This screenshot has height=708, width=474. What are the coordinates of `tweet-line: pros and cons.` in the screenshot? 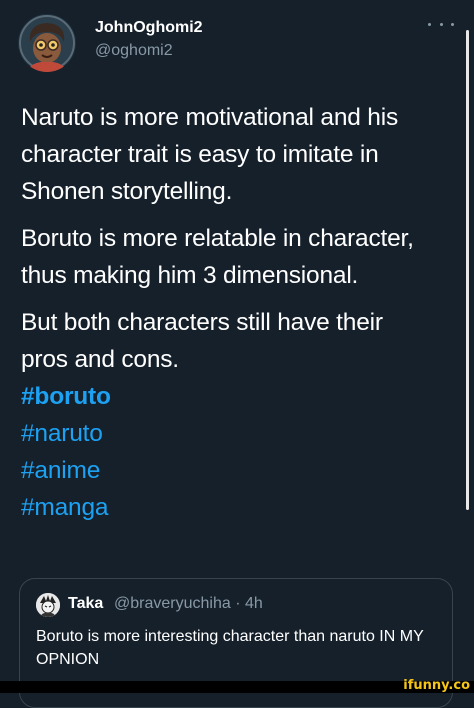 It's located at (100, 359).